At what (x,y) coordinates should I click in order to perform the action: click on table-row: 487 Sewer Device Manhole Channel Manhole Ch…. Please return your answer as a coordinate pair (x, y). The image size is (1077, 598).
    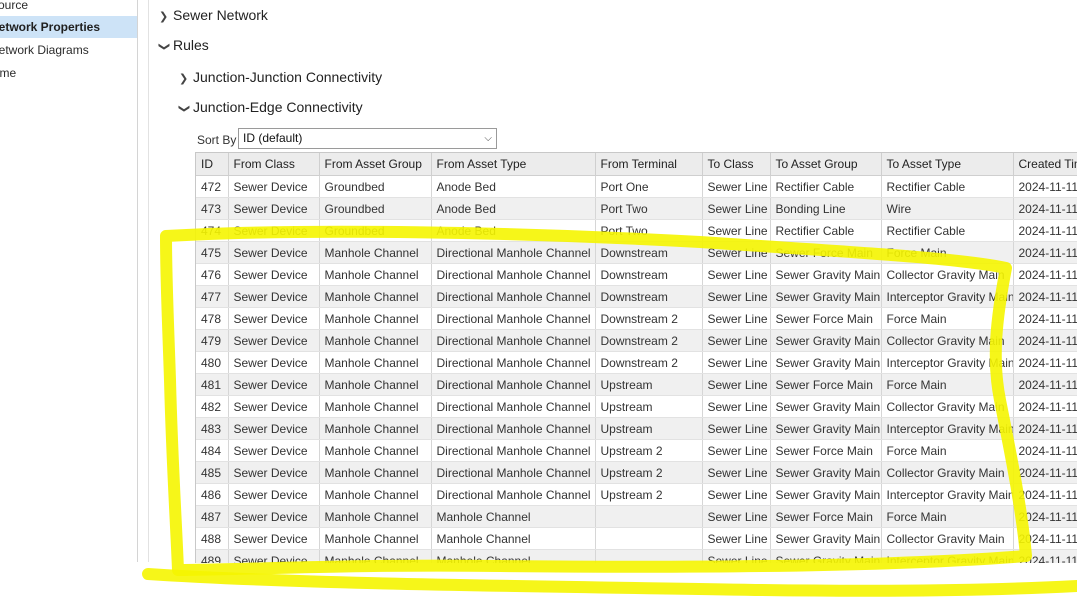
    Looking at the image, I should click on (636, 516).